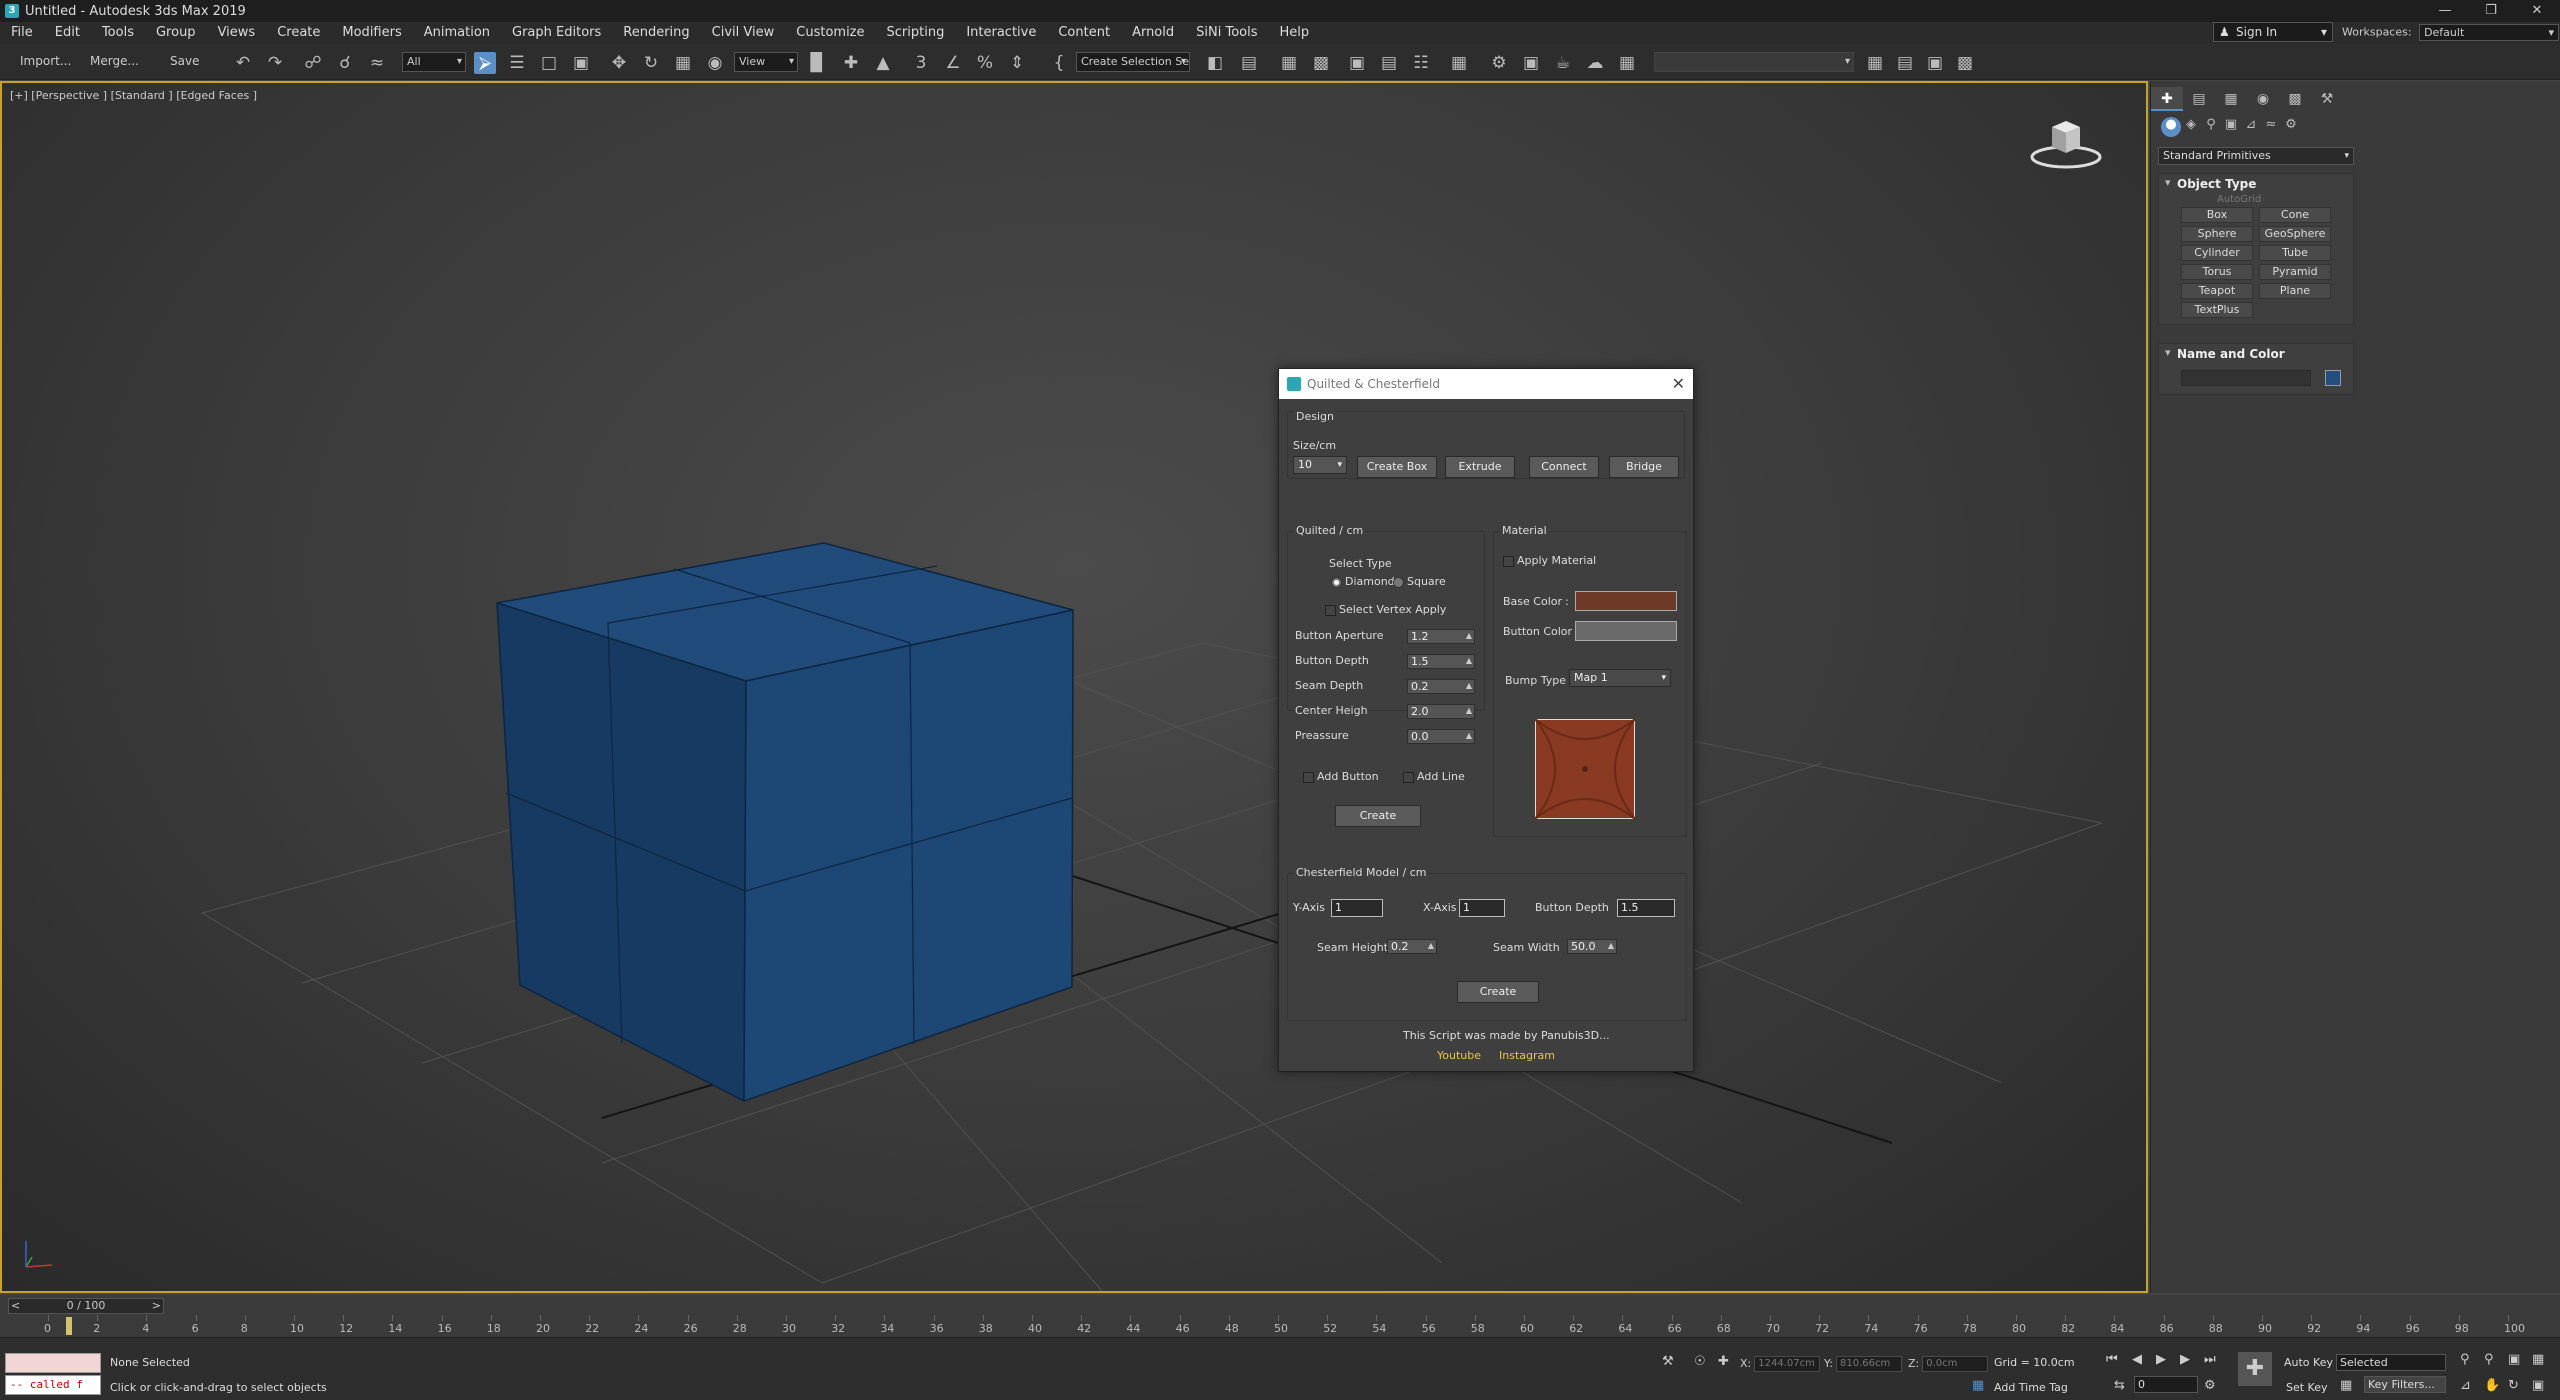  Describe the element at coordinates (184, 61) in the screenshot. I see `save-button: Save` at that location.